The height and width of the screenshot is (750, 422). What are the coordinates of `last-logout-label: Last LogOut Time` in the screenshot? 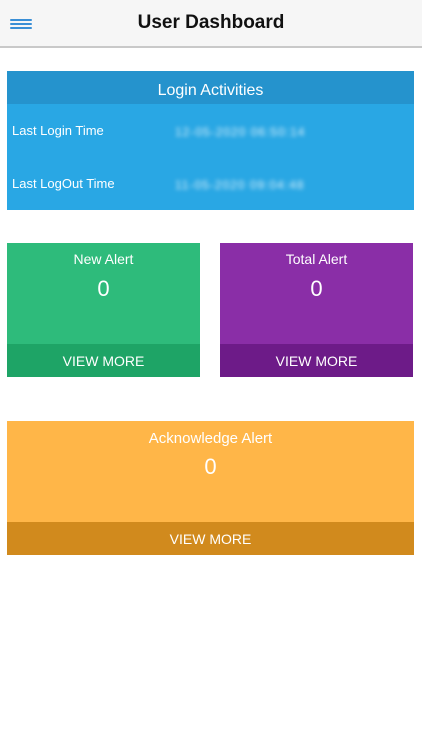 It's located at (63, 183).